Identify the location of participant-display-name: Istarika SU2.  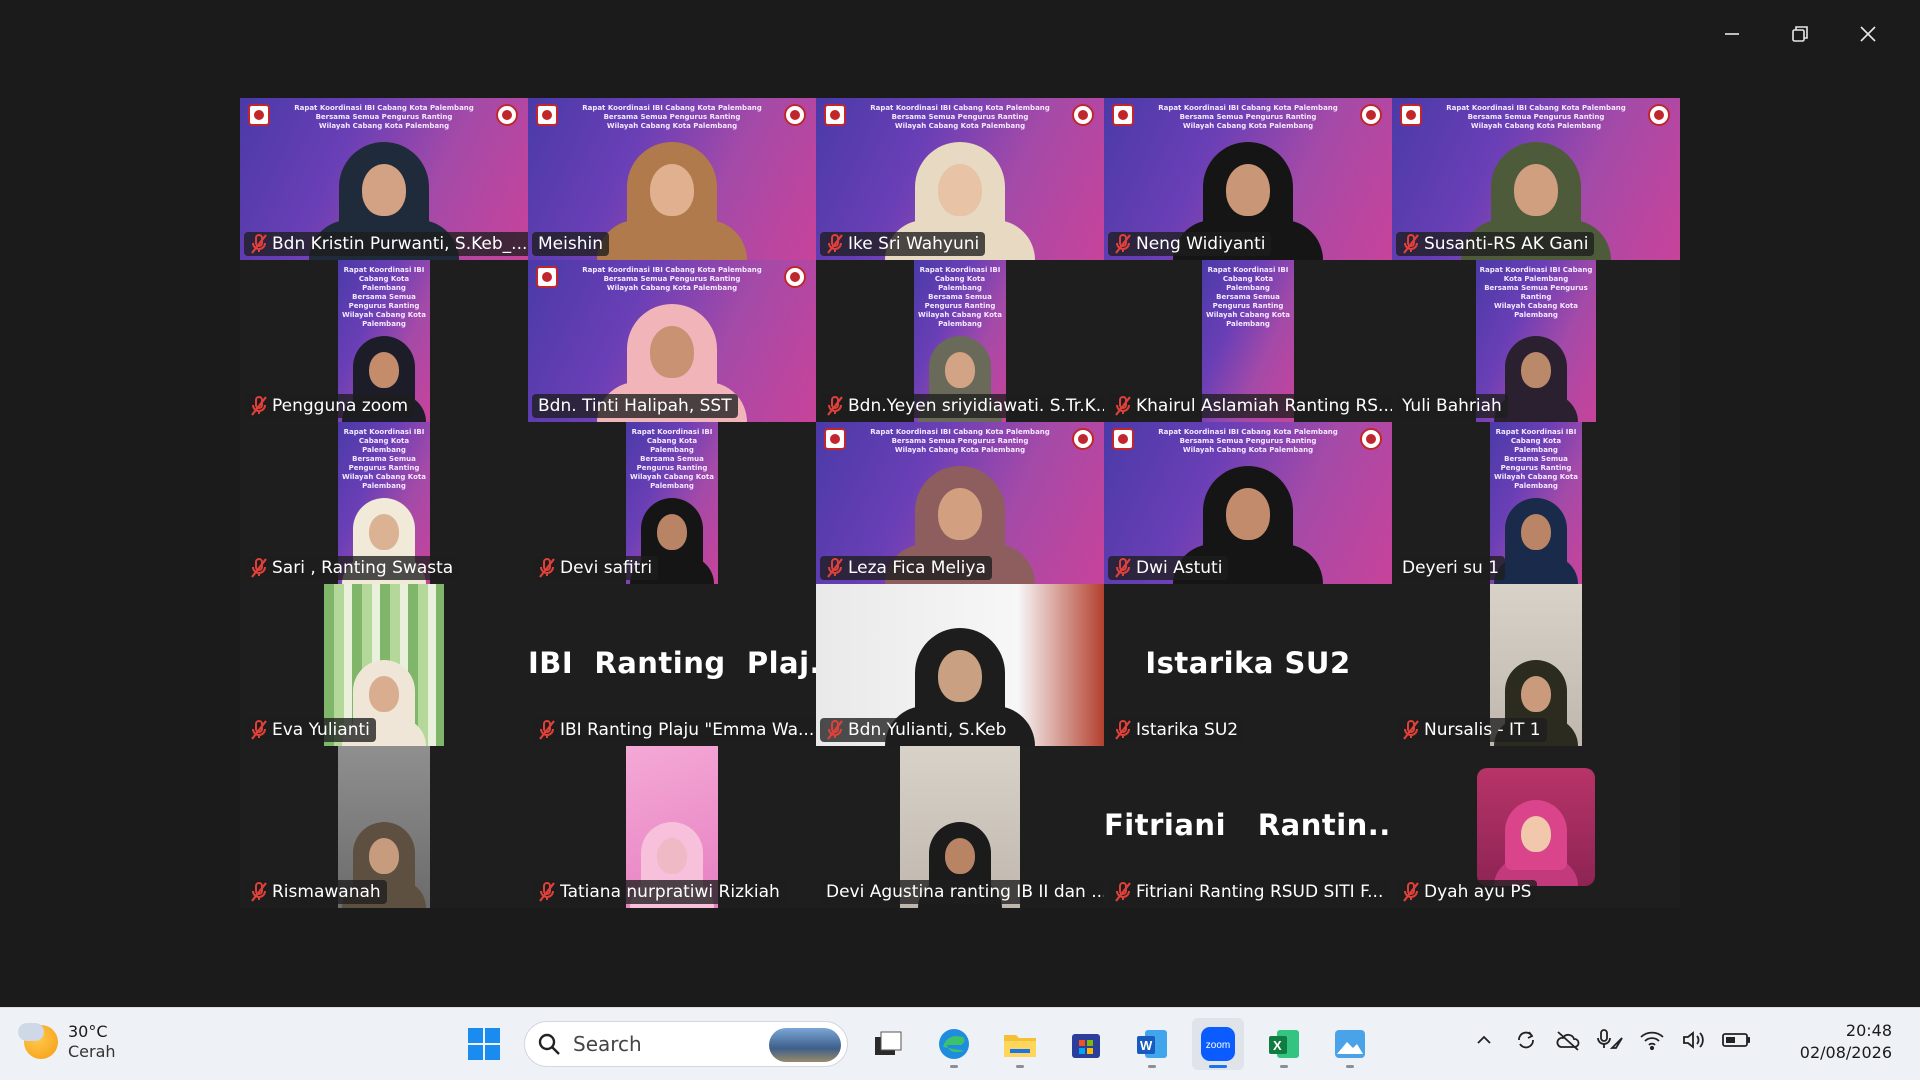
(1248, 663).